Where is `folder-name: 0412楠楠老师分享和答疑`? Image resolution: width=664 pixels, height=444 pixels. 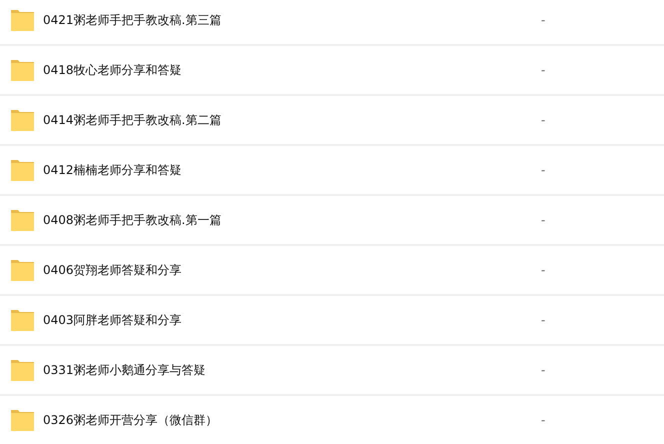
folder-name: 0412楠楠老师分享和答疑 is located at coordinates (283, 170).